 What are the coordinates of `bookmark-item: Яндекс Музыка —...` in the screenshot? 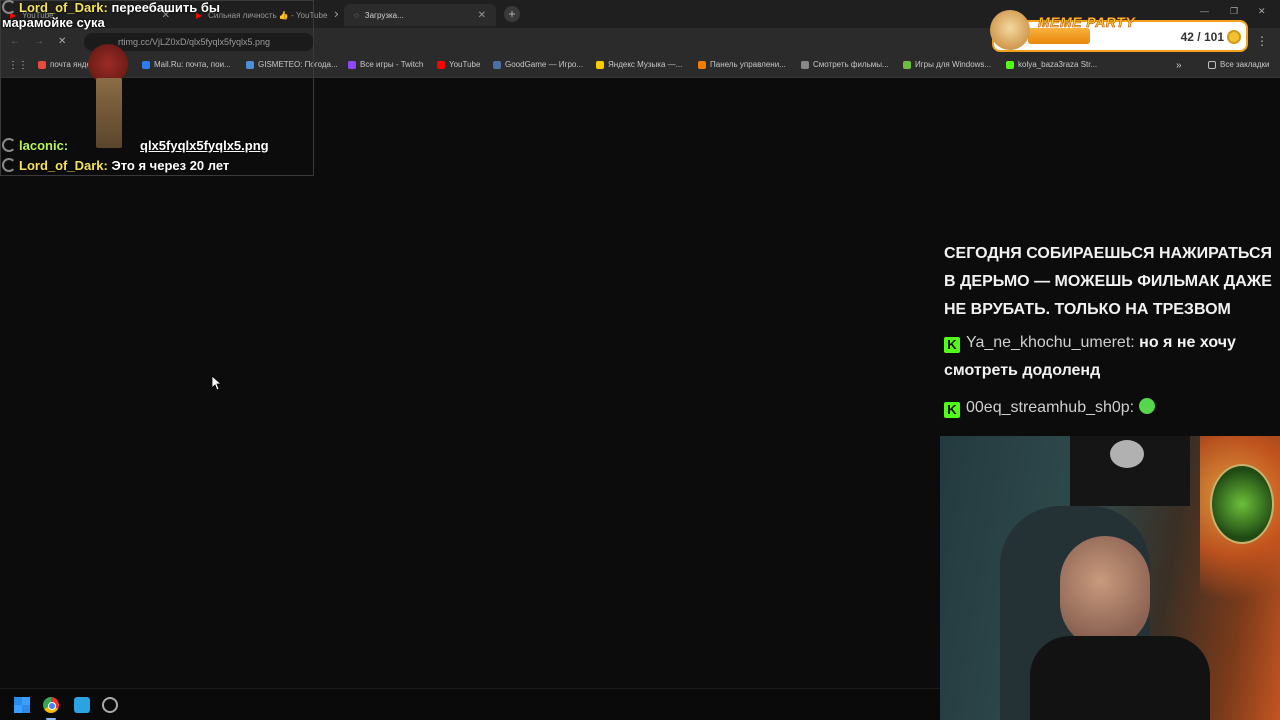 It's located at (639, 64).